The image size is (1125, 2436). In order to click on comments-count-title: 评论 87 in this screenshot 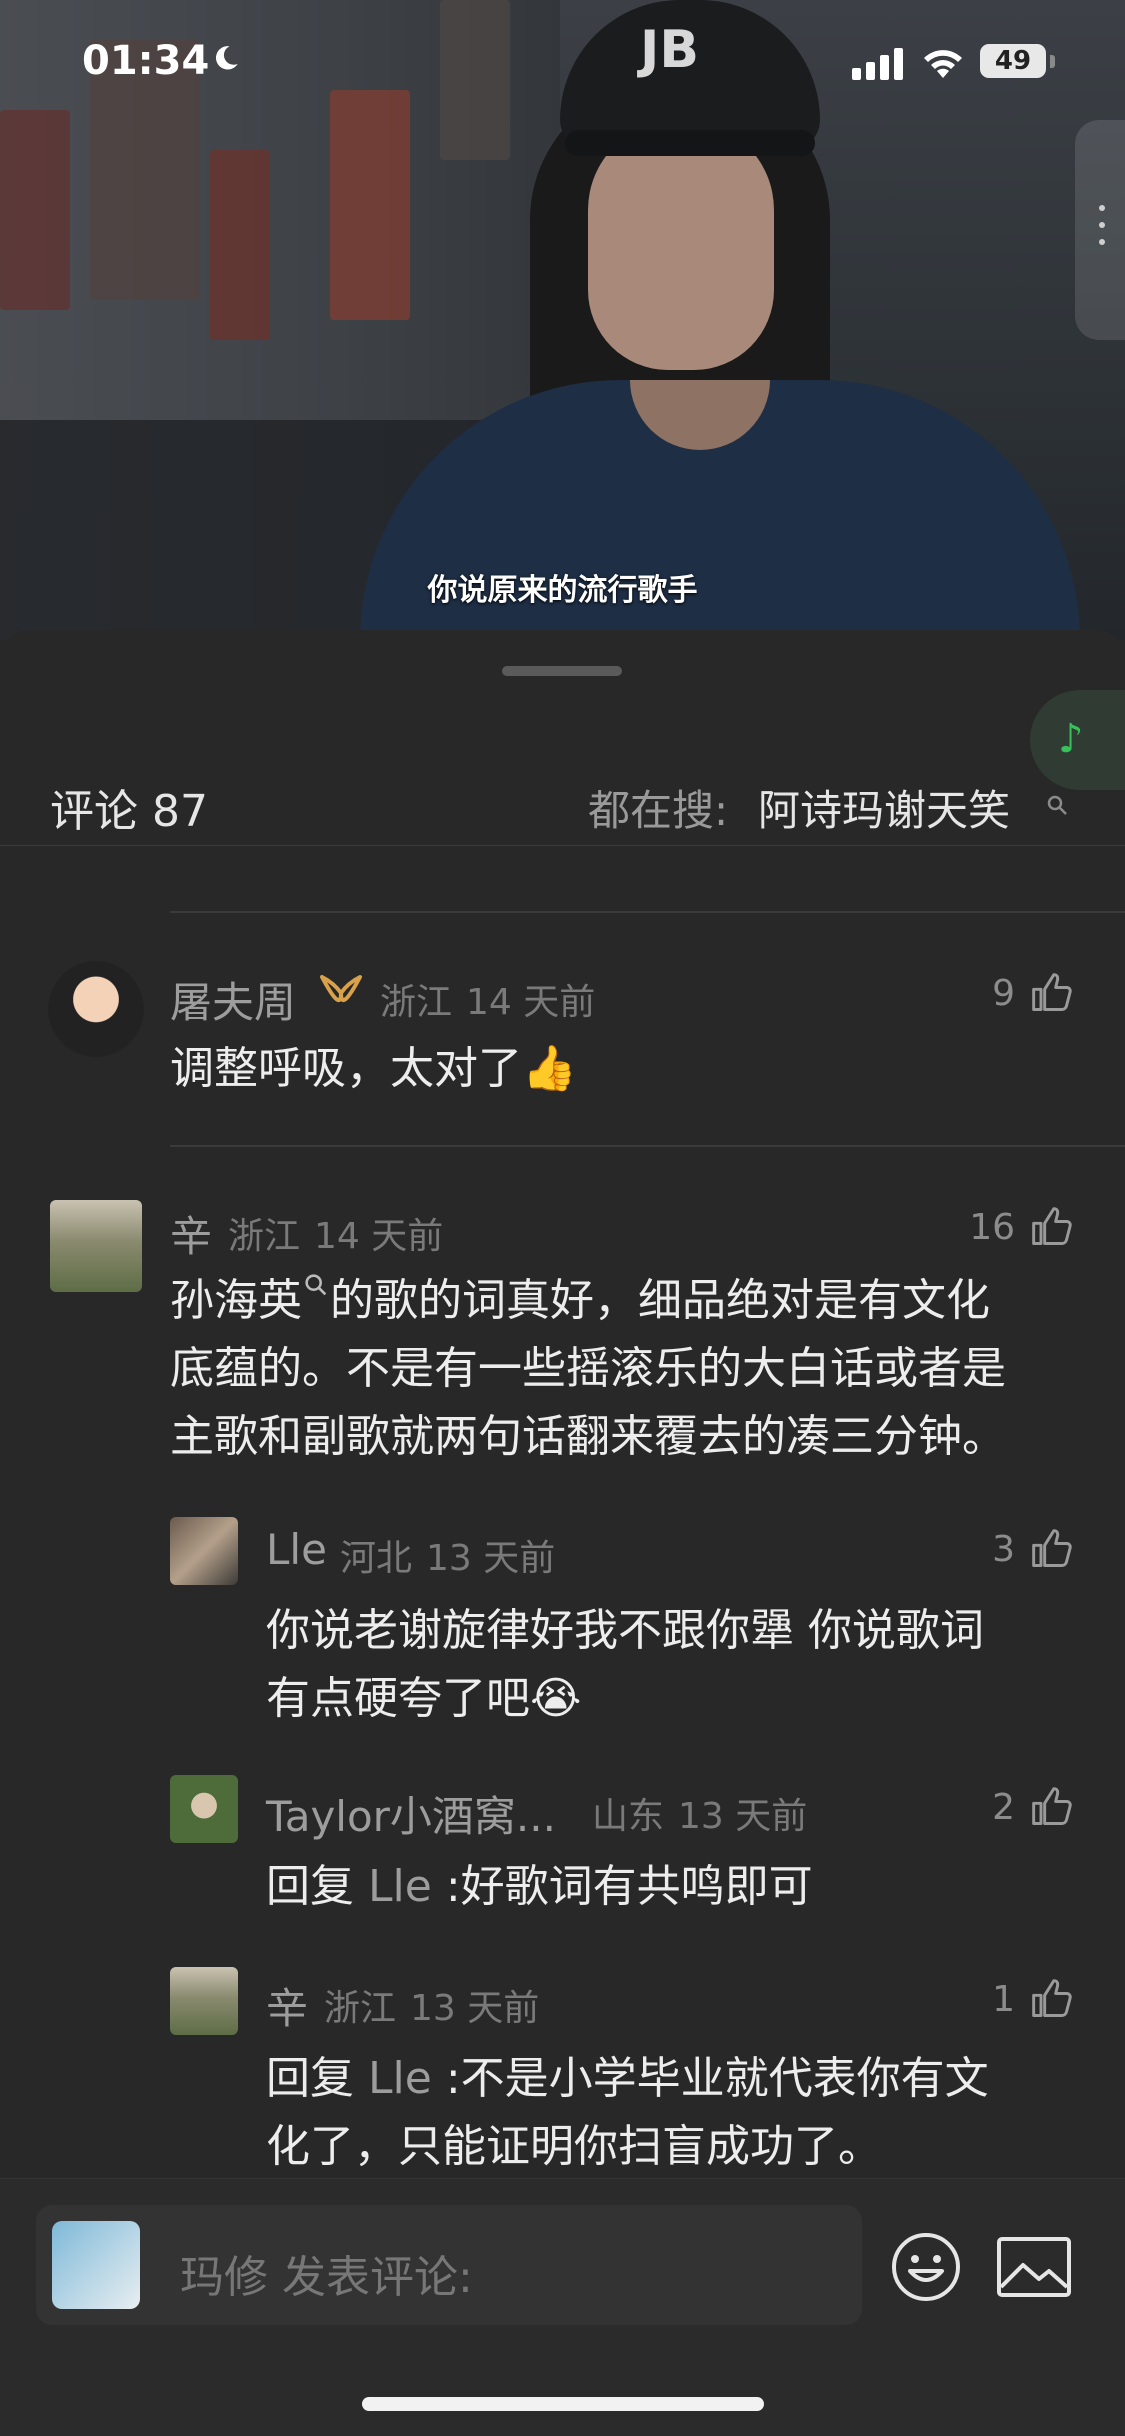, I will do `click(129, 811)`.